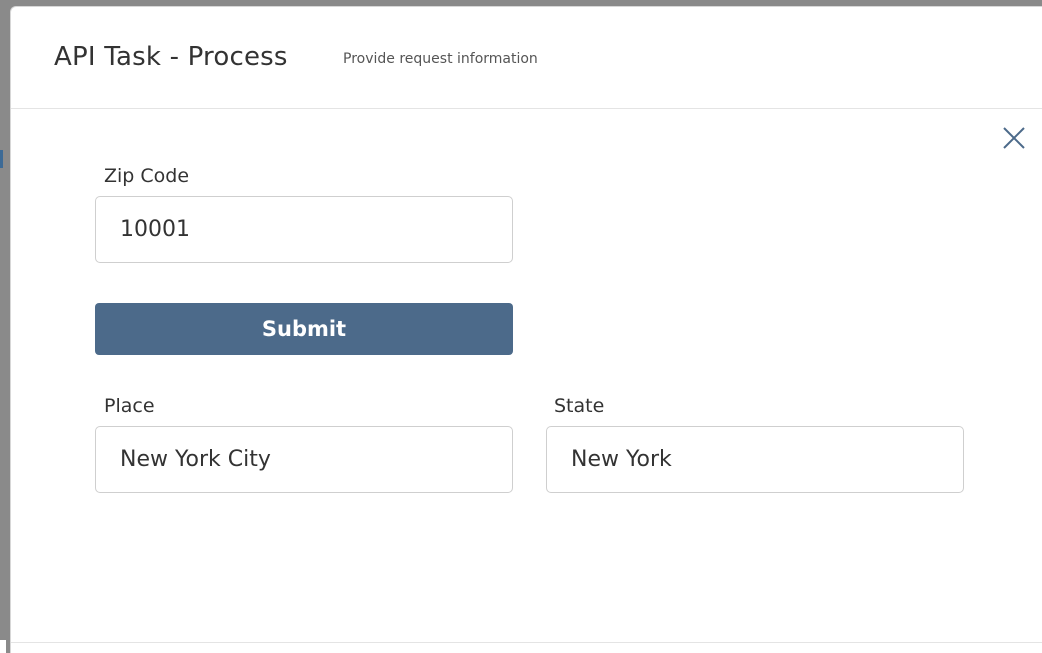 This screenshot has width=1042, height=653. I want to click on modal-title: API Task - Process, so click(171, 57).